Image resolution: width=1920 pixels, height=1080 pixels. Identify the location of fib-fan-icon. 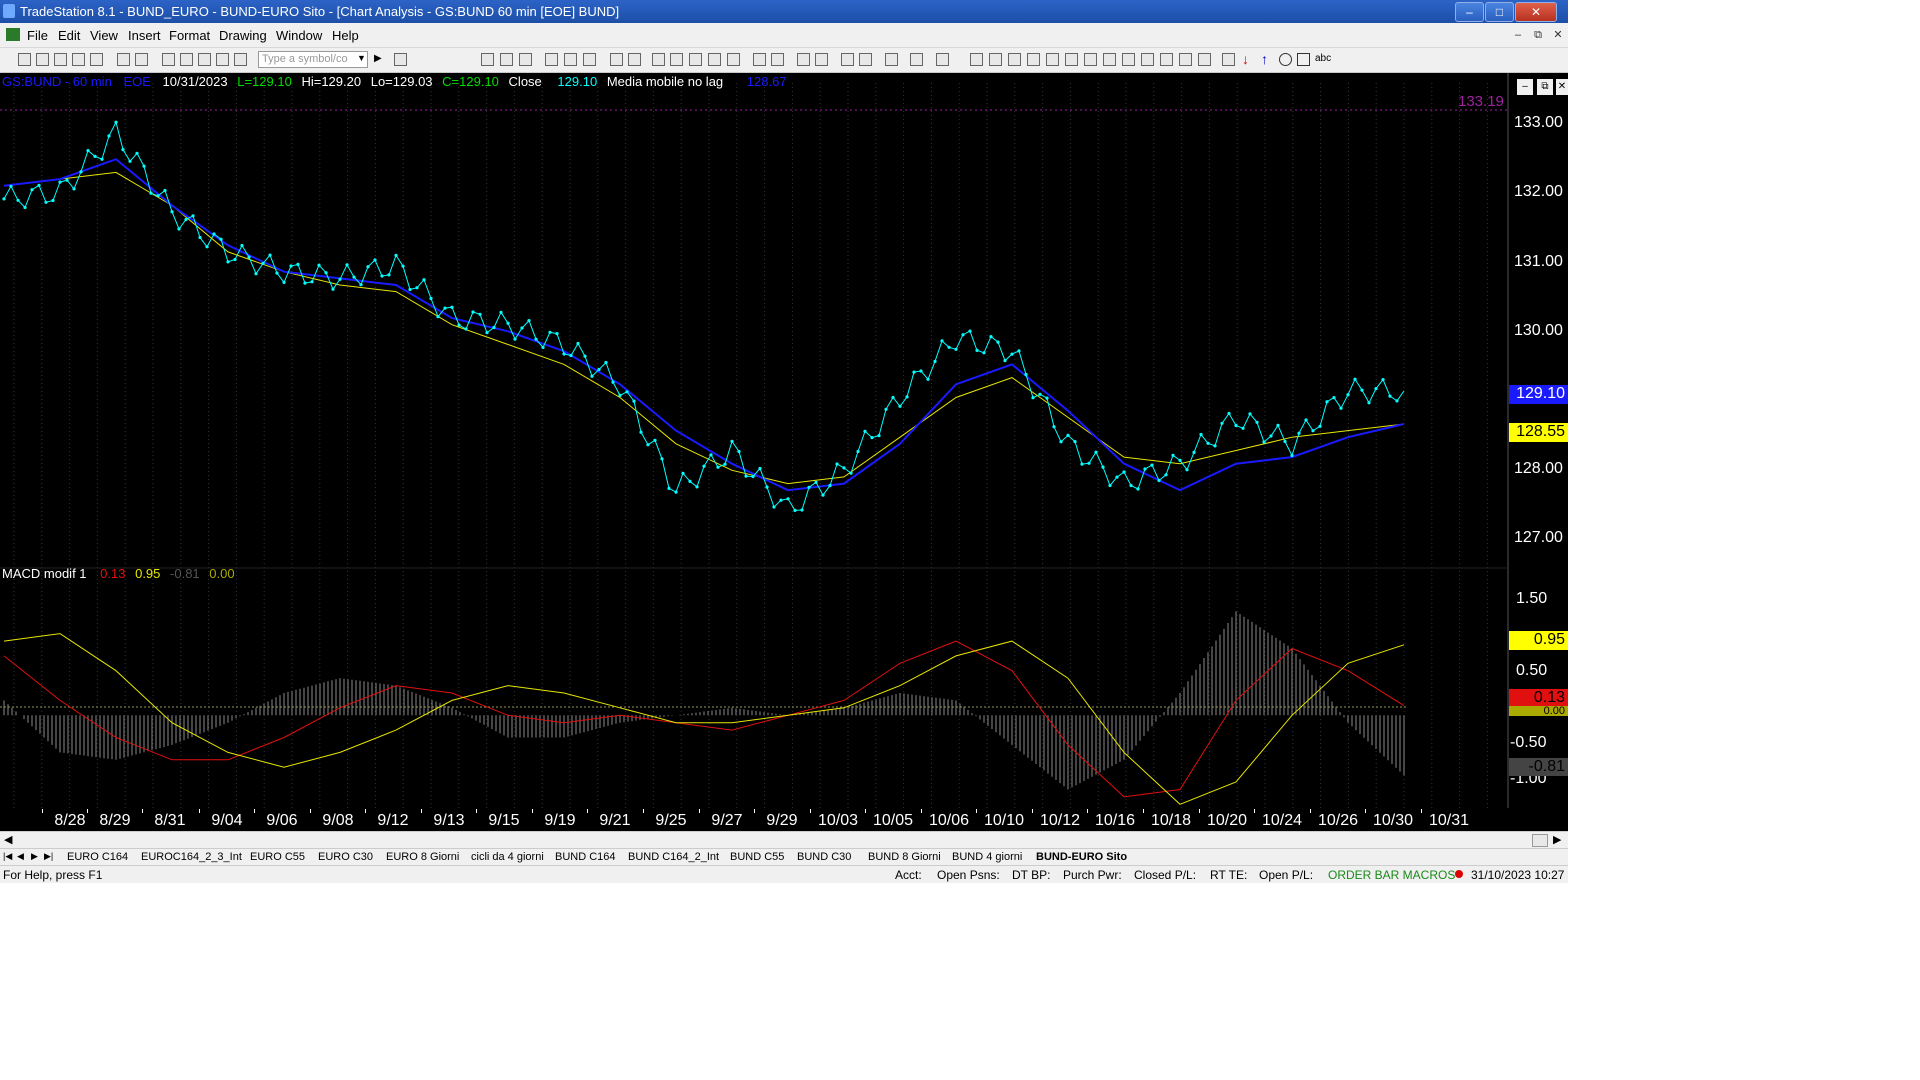
(1128, 59).